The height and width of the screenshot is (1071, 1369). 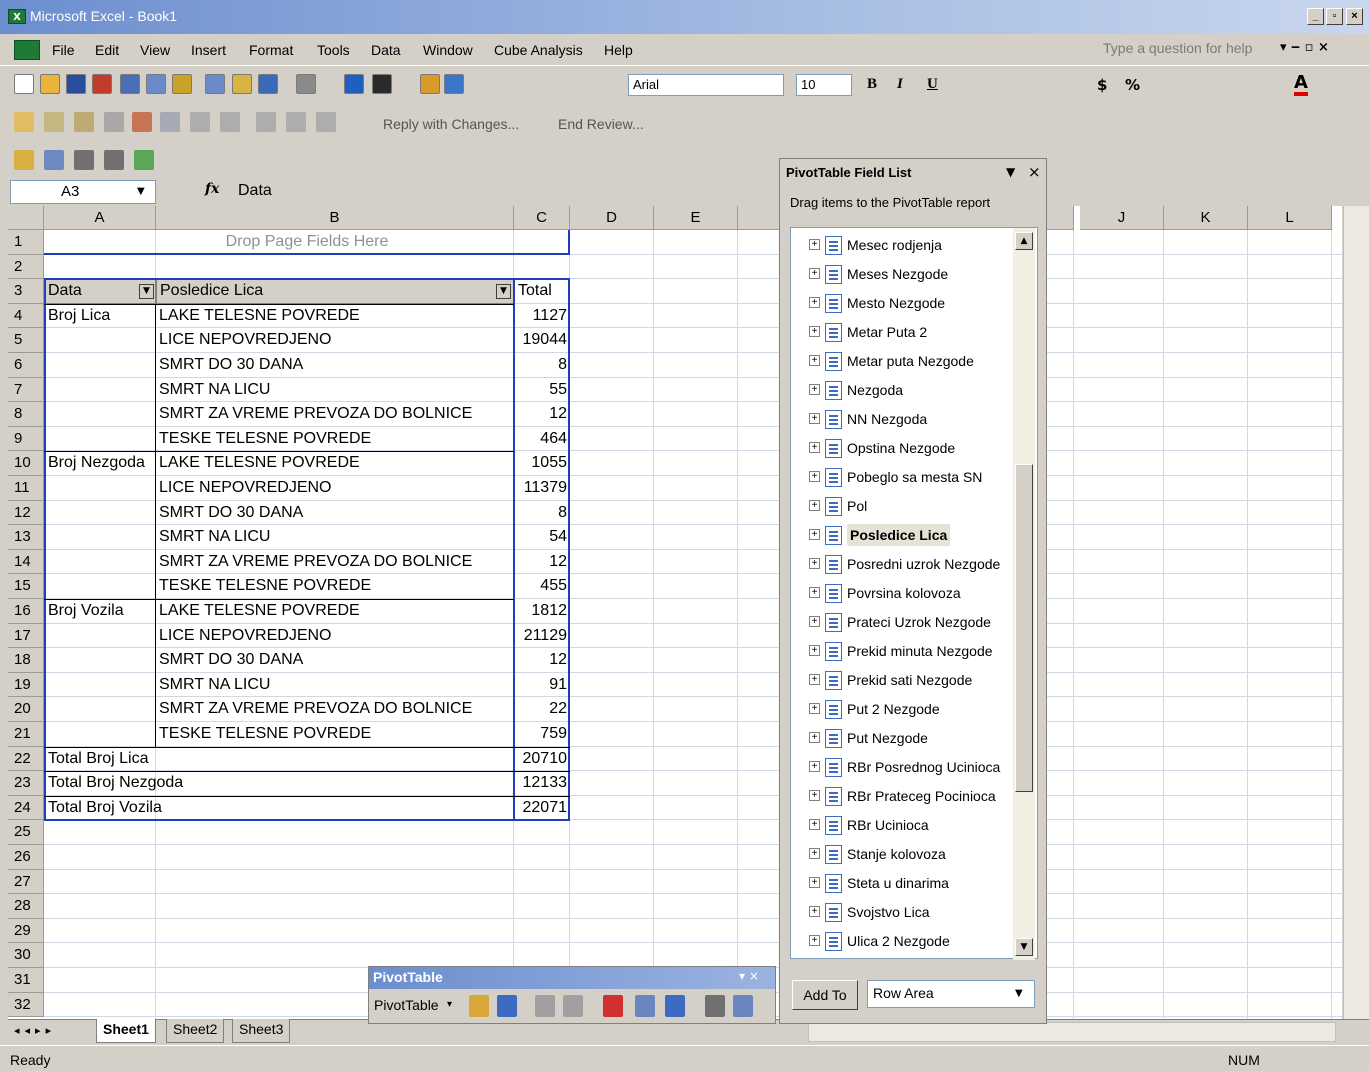 I want to click on bold-button: B, so click(x=872, y=84).